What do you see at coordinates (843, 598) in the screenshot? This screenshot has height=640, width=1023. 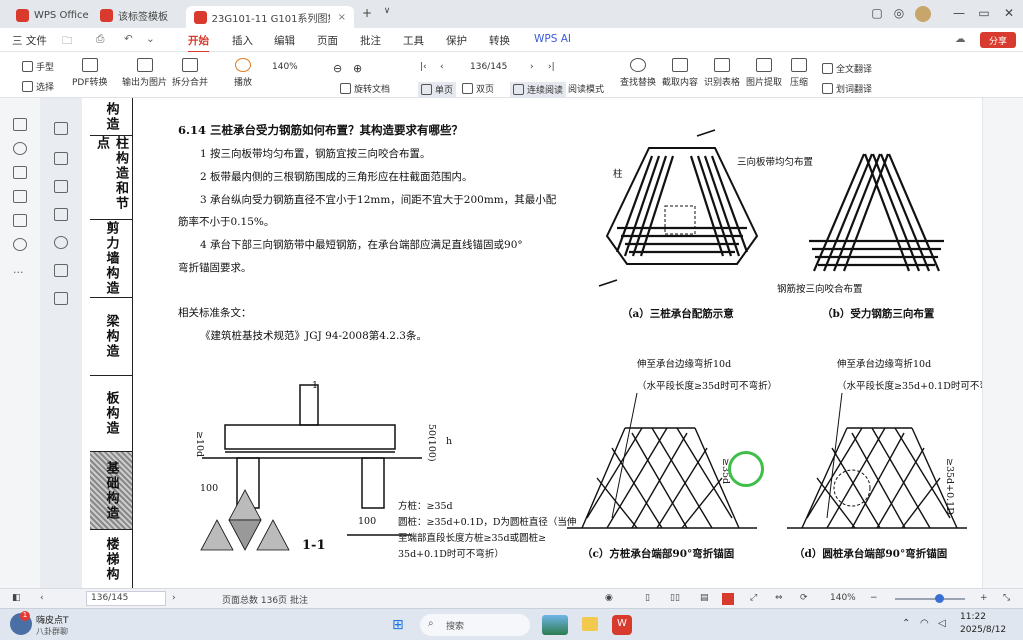 I see `zoom-level: 140%` at bounding box center [843, 598].